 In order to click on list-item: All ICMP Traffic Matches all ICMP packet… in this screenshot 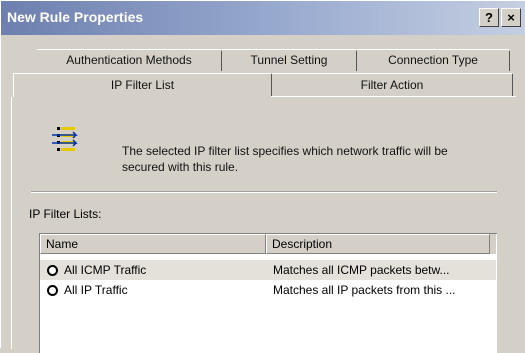, I will do `click(268, 270)`.